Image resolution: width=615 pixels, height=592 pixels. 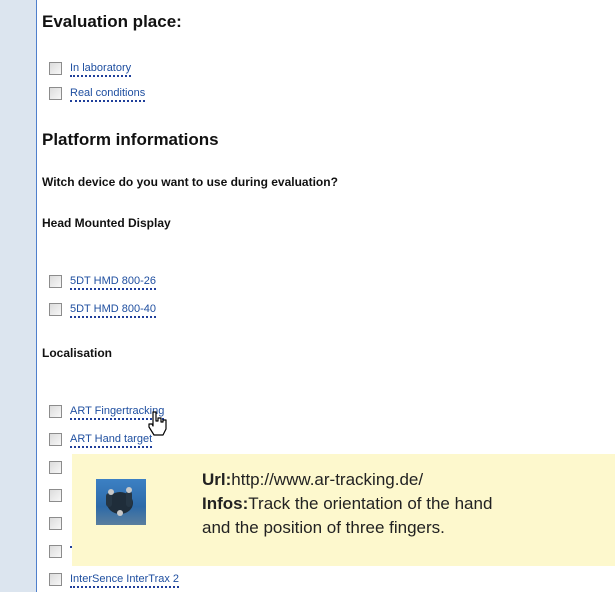 What do you see at coordinates (55, 68) in the screenshot?
I see `checkbox-in-laboratory` at bounding box center [55, 68].